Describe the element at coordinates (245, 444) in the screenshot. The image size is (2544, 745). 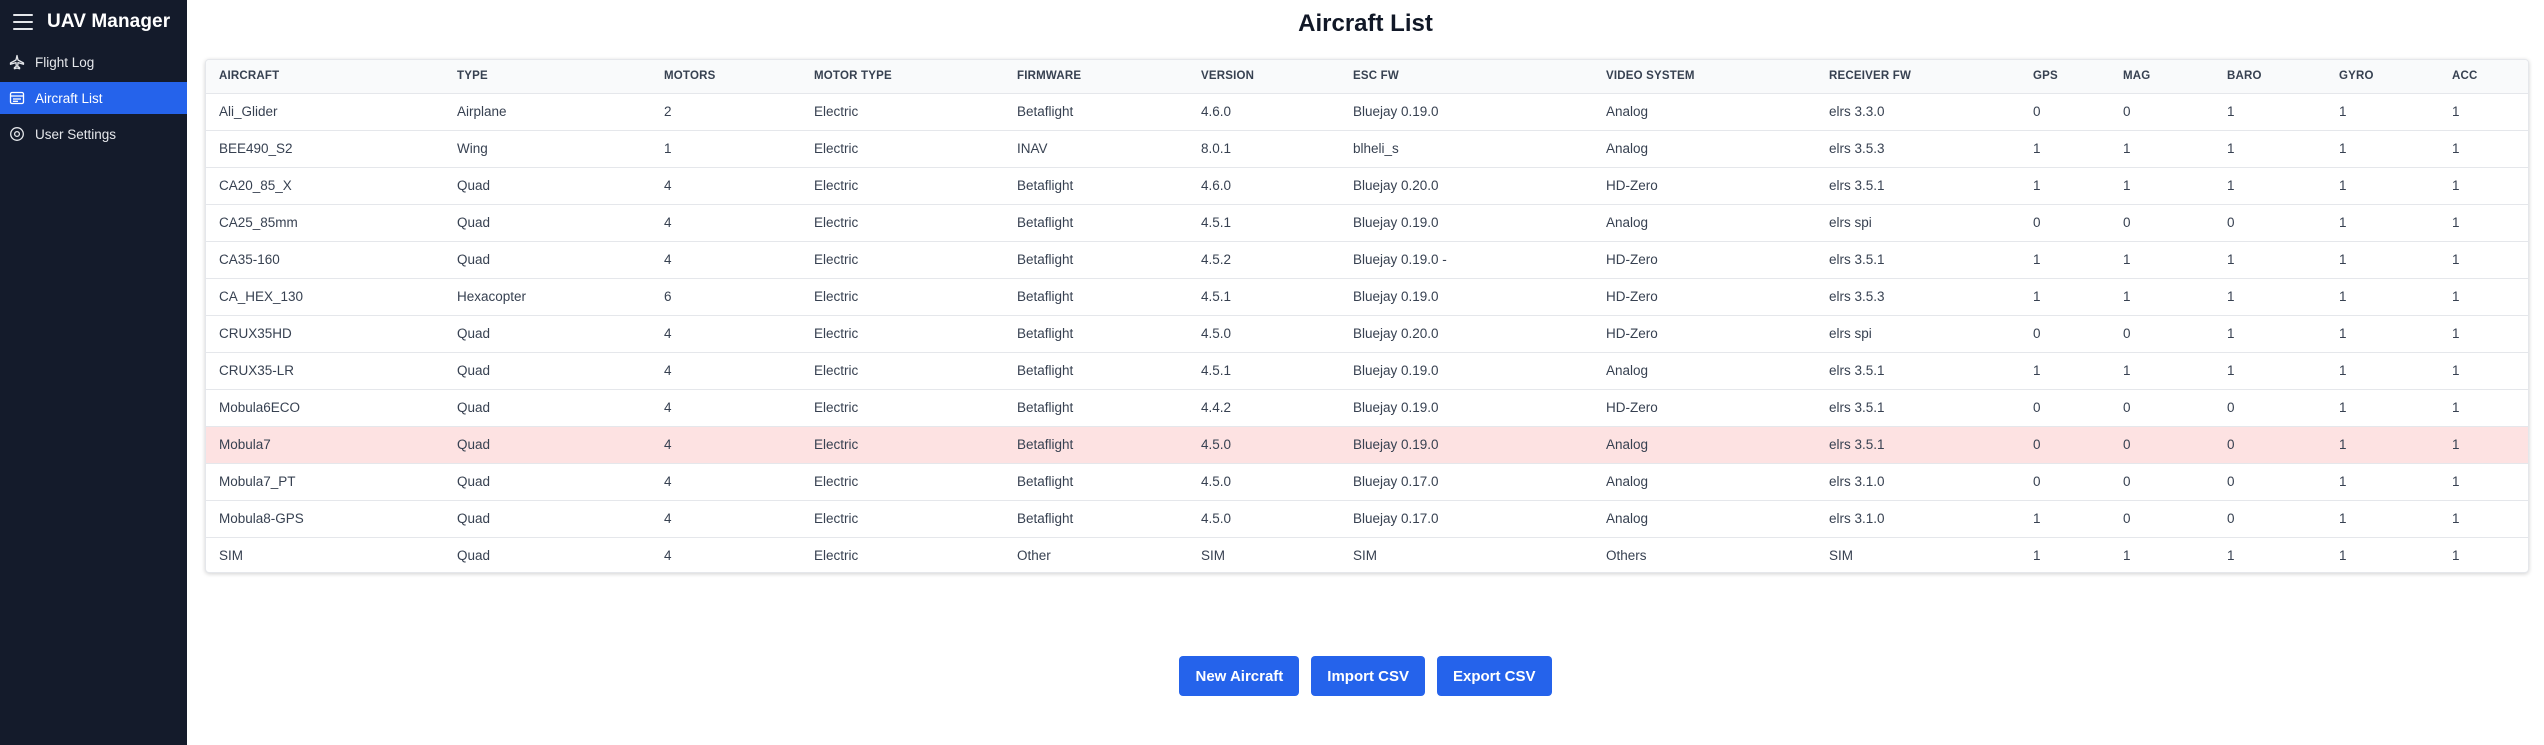
I see `table-cell: Mobula7` at that location.